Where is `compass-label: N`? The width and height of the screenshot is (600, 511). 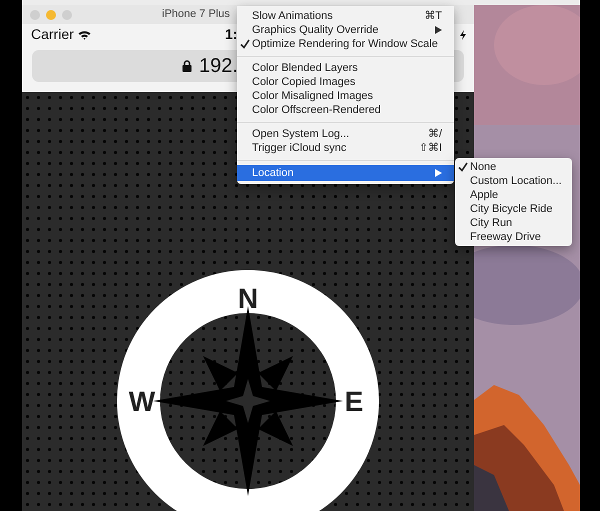
compass-label: N is located at coordinates (248, 298).